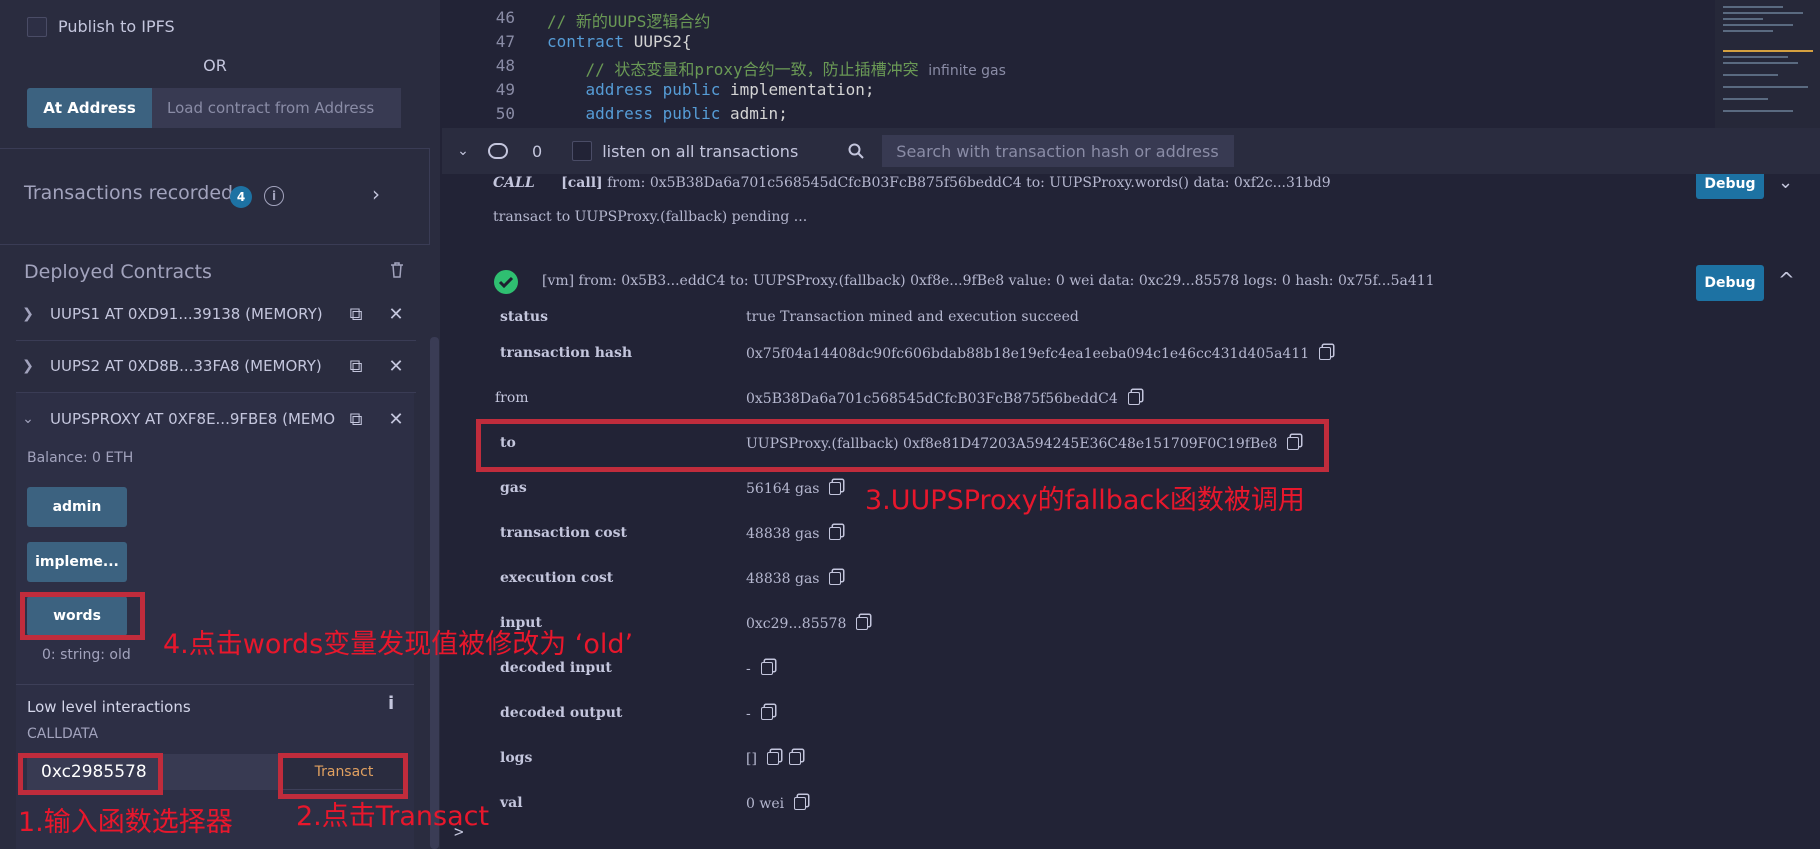  I want to click on chevron-up-icon: ^, so click(1786, 280).